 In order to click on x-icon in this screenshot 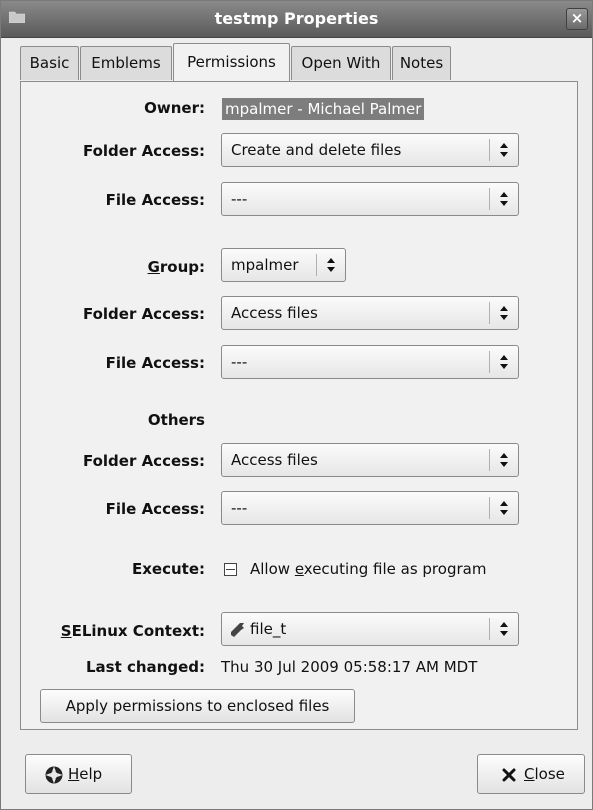, I will do `click(509, 775)`.